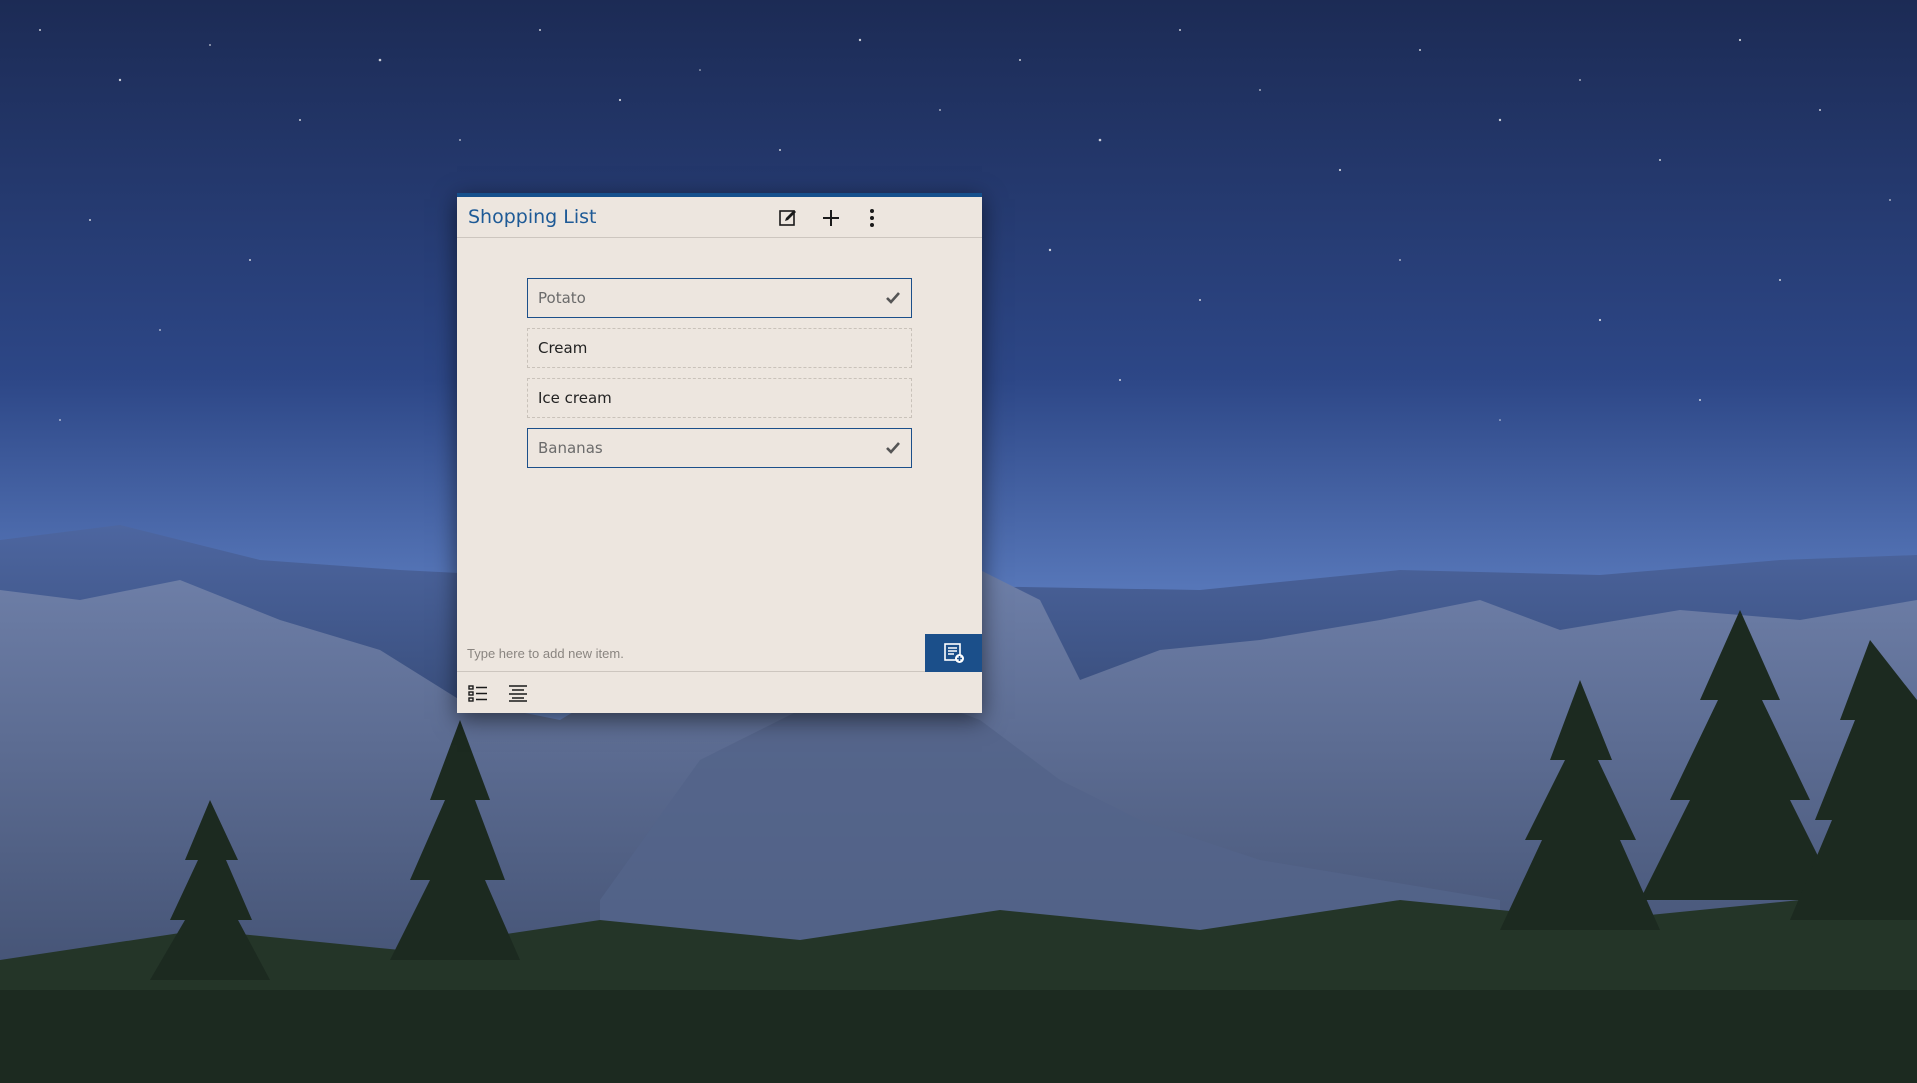  I want to click on add-item-button, so click(953, 653).